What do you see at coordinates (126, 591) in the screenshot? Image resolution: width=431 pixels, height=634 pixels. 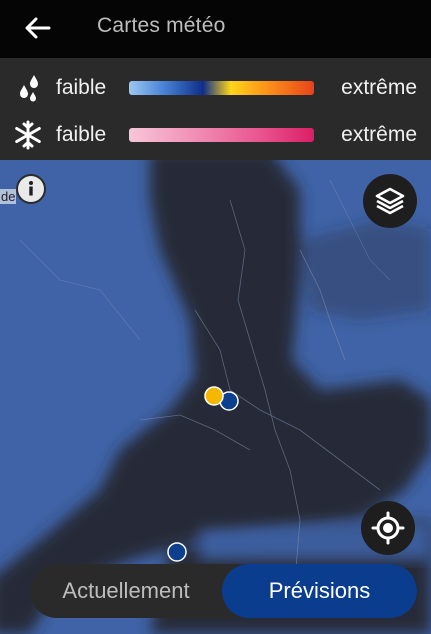 I see `tab-current: Actuellement` at bounding box center [126, 591].